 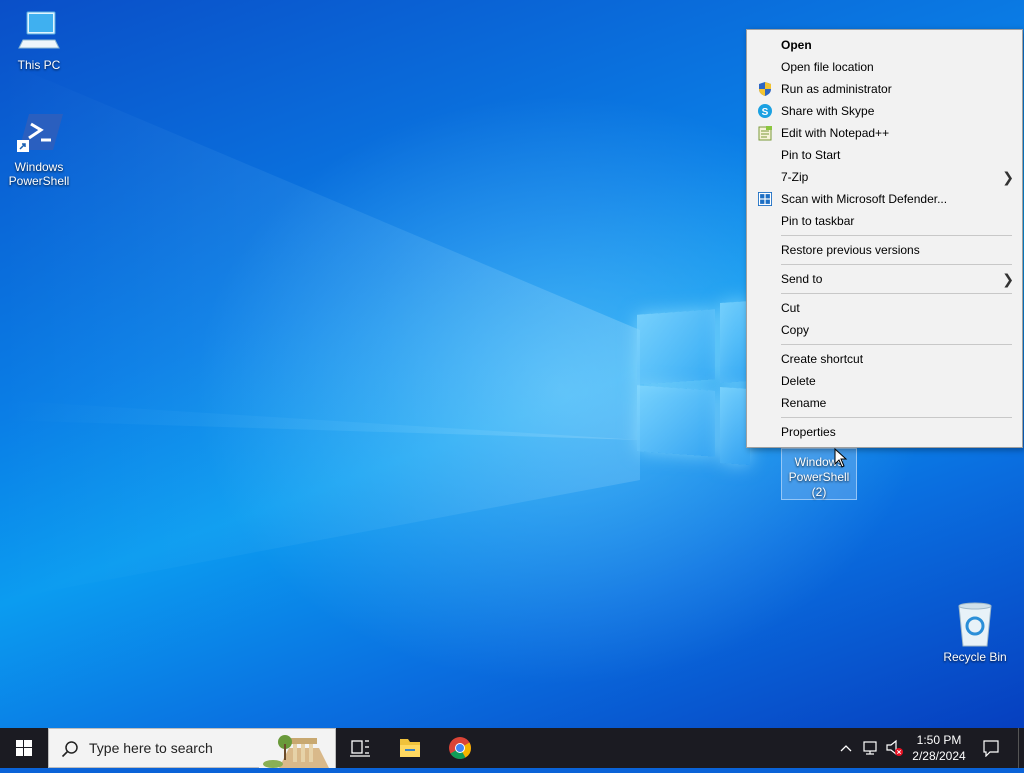 I want to click on menu-item-copy: Copy, so click(x=884, y=330).